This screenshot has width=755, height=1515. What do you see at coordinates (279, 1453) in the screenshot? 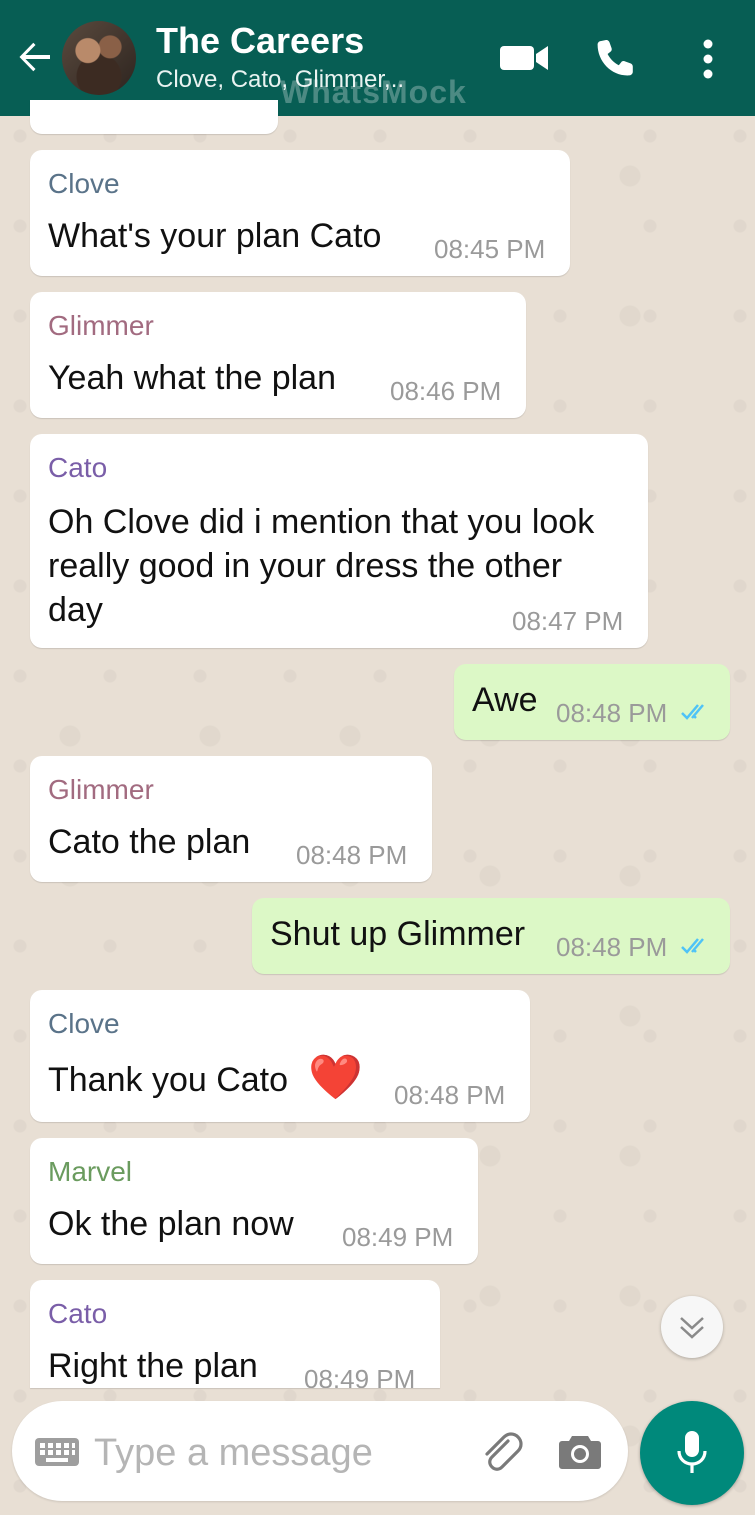
I see `message-input` at bounding box center [279, 1453].